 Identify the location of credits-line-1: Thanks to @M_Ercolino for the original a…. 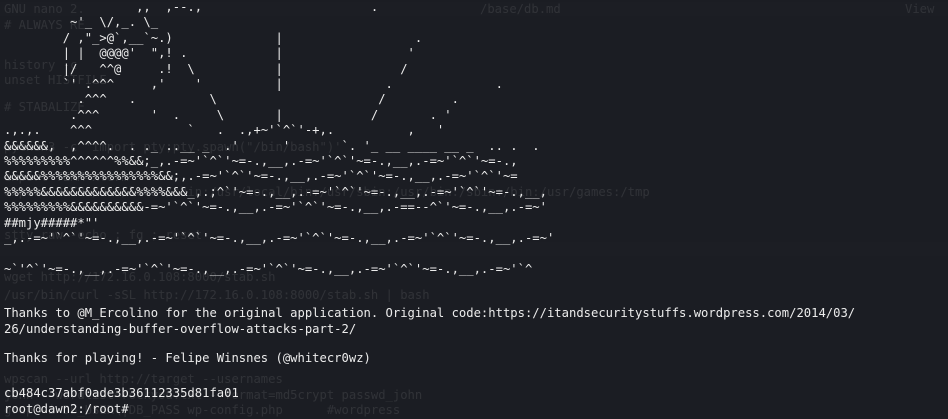
(430, 313).